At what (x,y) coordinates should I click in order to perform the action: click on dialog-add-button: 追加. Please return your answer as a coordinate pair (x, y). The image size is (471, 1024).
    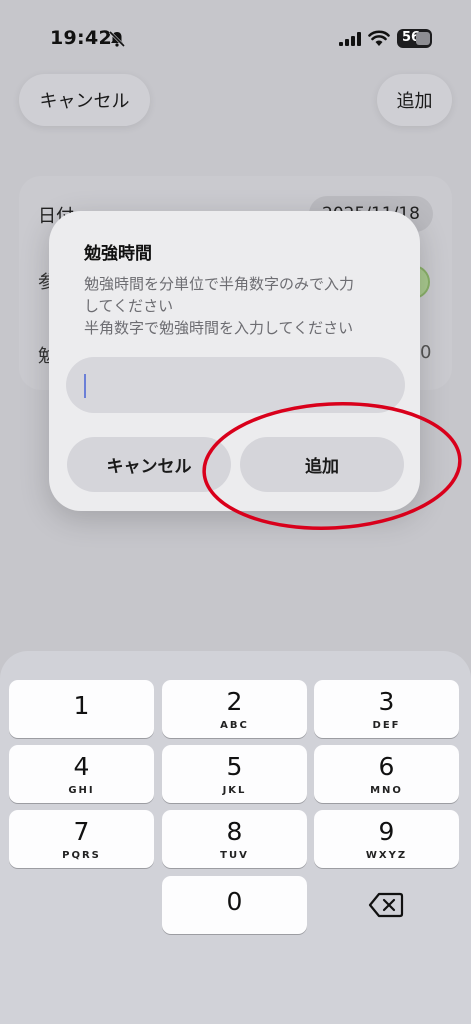
    Looking at the image, I should click on (322, 464).